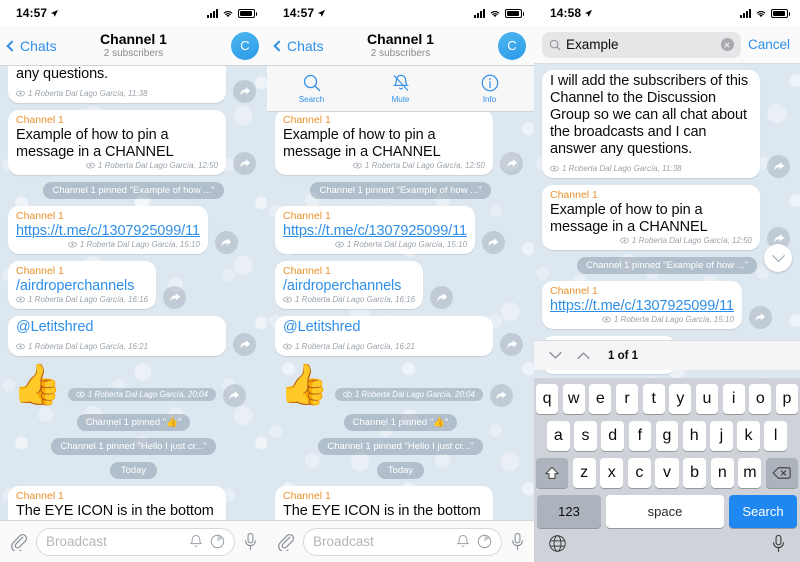 The height and width of the screenshot is (562, 800). What do you see at coordinates (653, 399) in the screenshot?
I see `key-t: t` at bounding box center [653, 399].